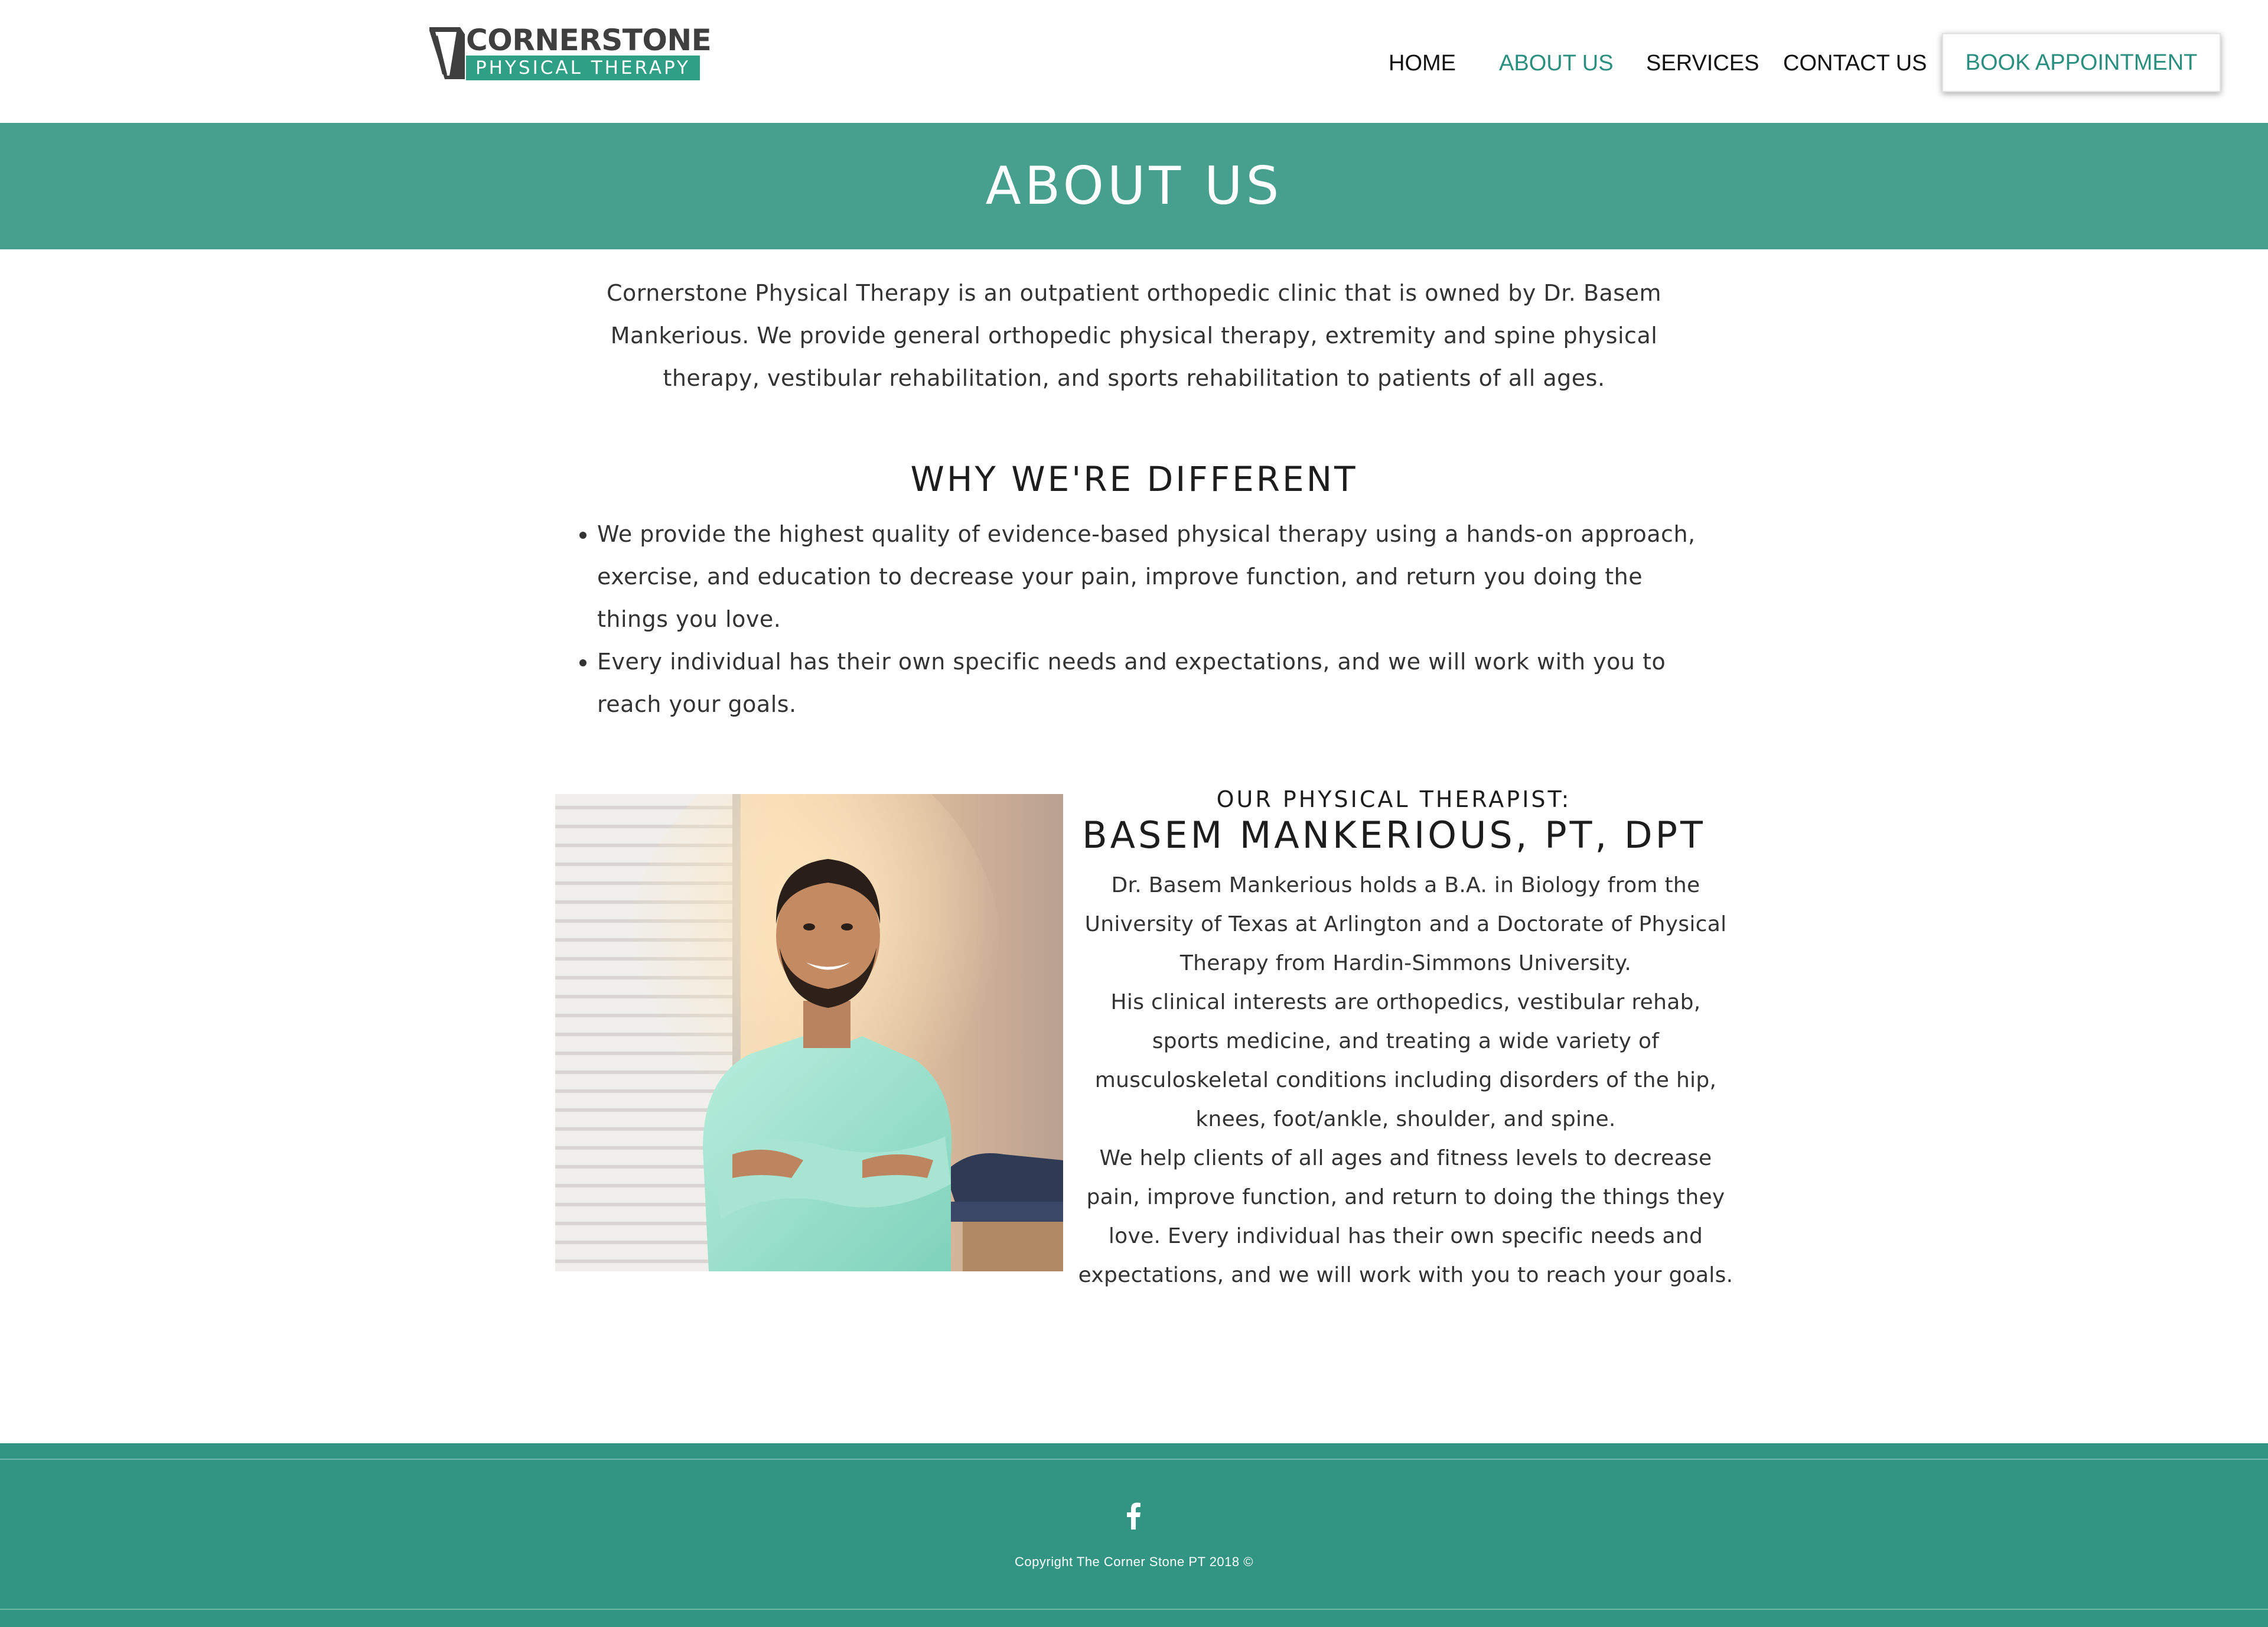  What do you see at coordinates (2081, 62) in the screenshot?
I see `book-appointment-button: BOOK APPOINTMENT` at bounding box center [2081, 62].